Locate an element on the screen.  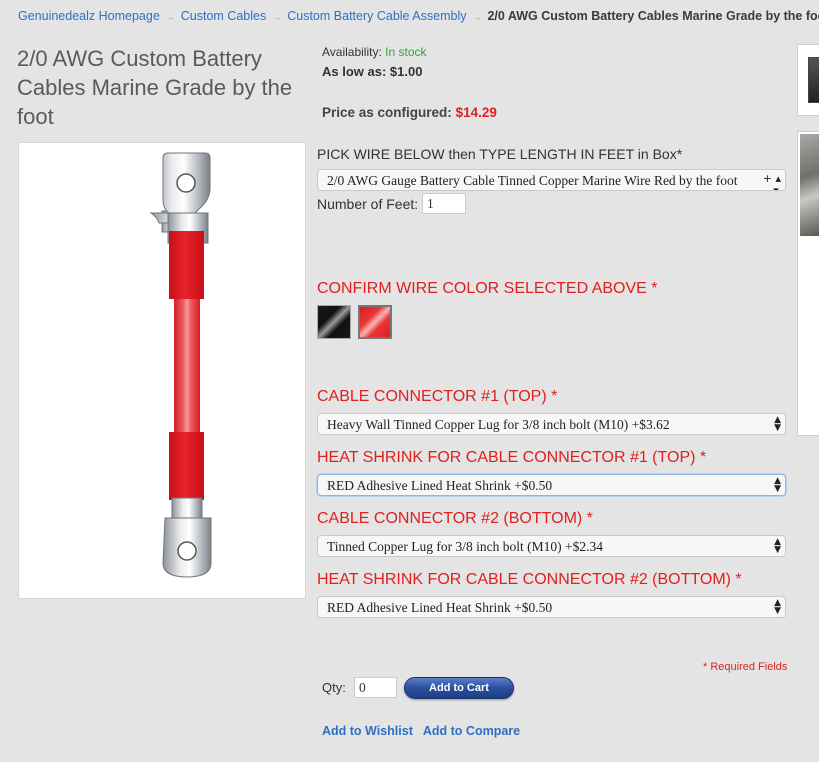
as-low-as-price: As low as: $1.00 is located at coordinates (372, 71).